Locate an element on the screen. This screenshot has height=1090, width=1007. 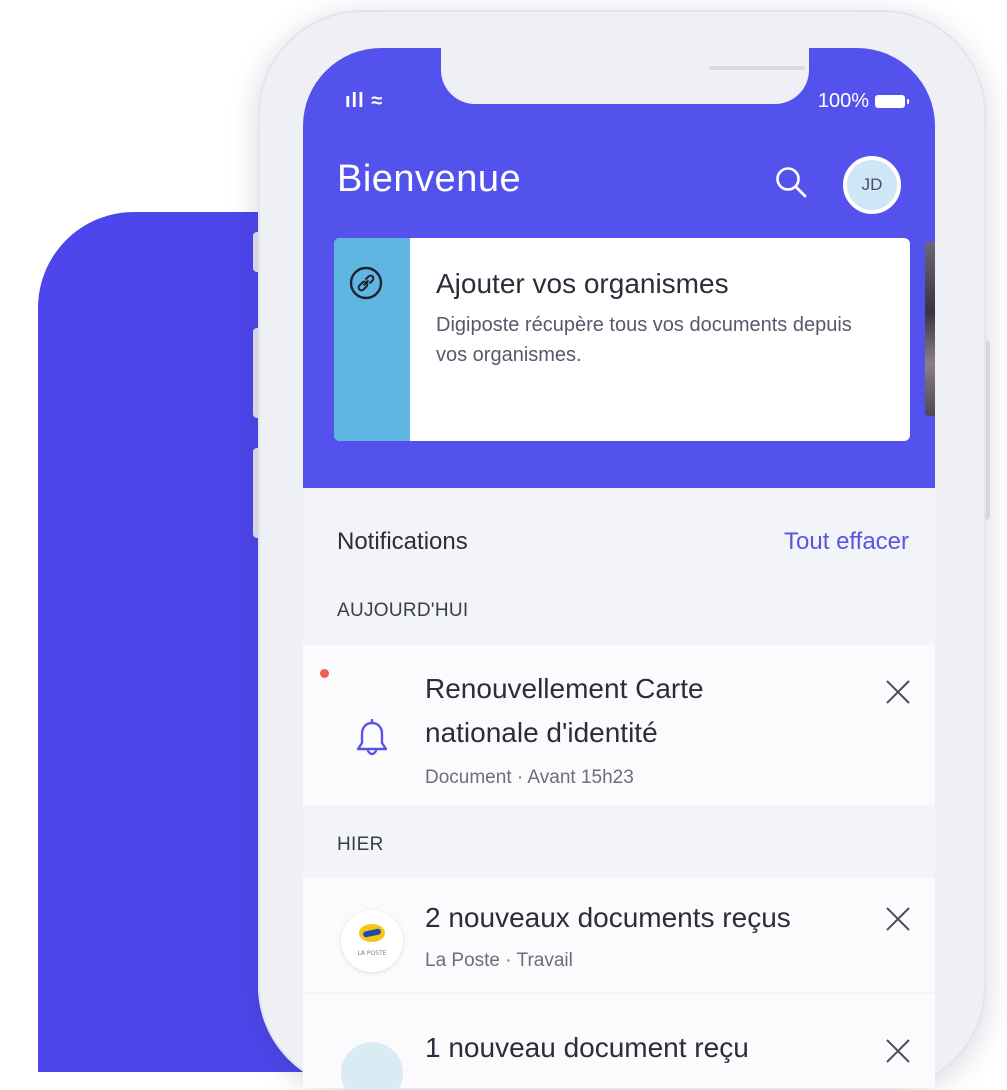
next-card-peek is located at coordinates (930, 329).